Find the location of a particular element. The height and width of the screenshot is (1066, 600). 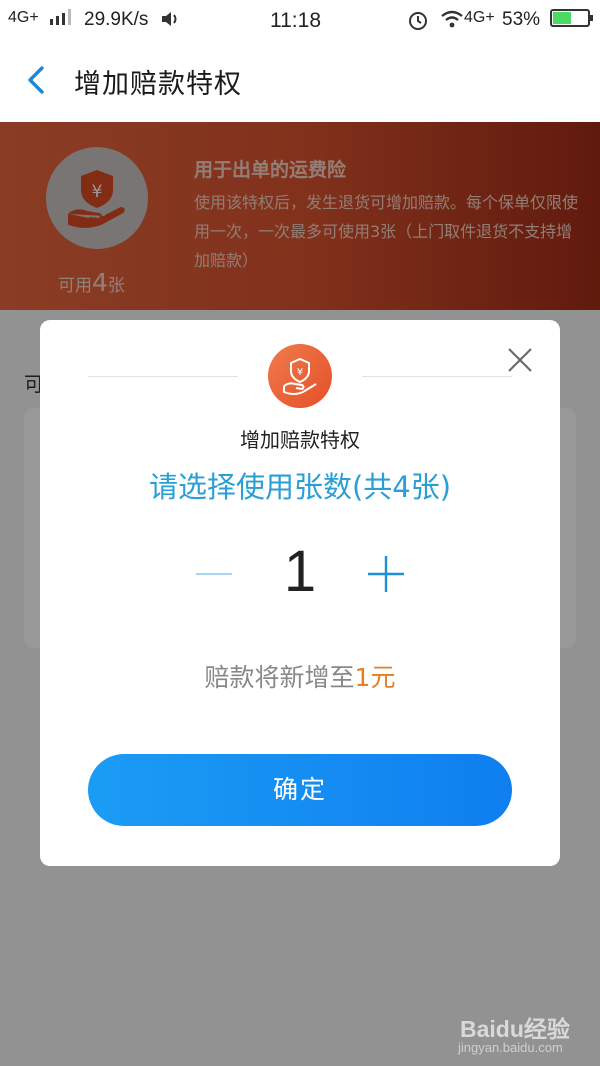

yuan-shield-hand-icon: ¥ is located at coordinates (300, 376).